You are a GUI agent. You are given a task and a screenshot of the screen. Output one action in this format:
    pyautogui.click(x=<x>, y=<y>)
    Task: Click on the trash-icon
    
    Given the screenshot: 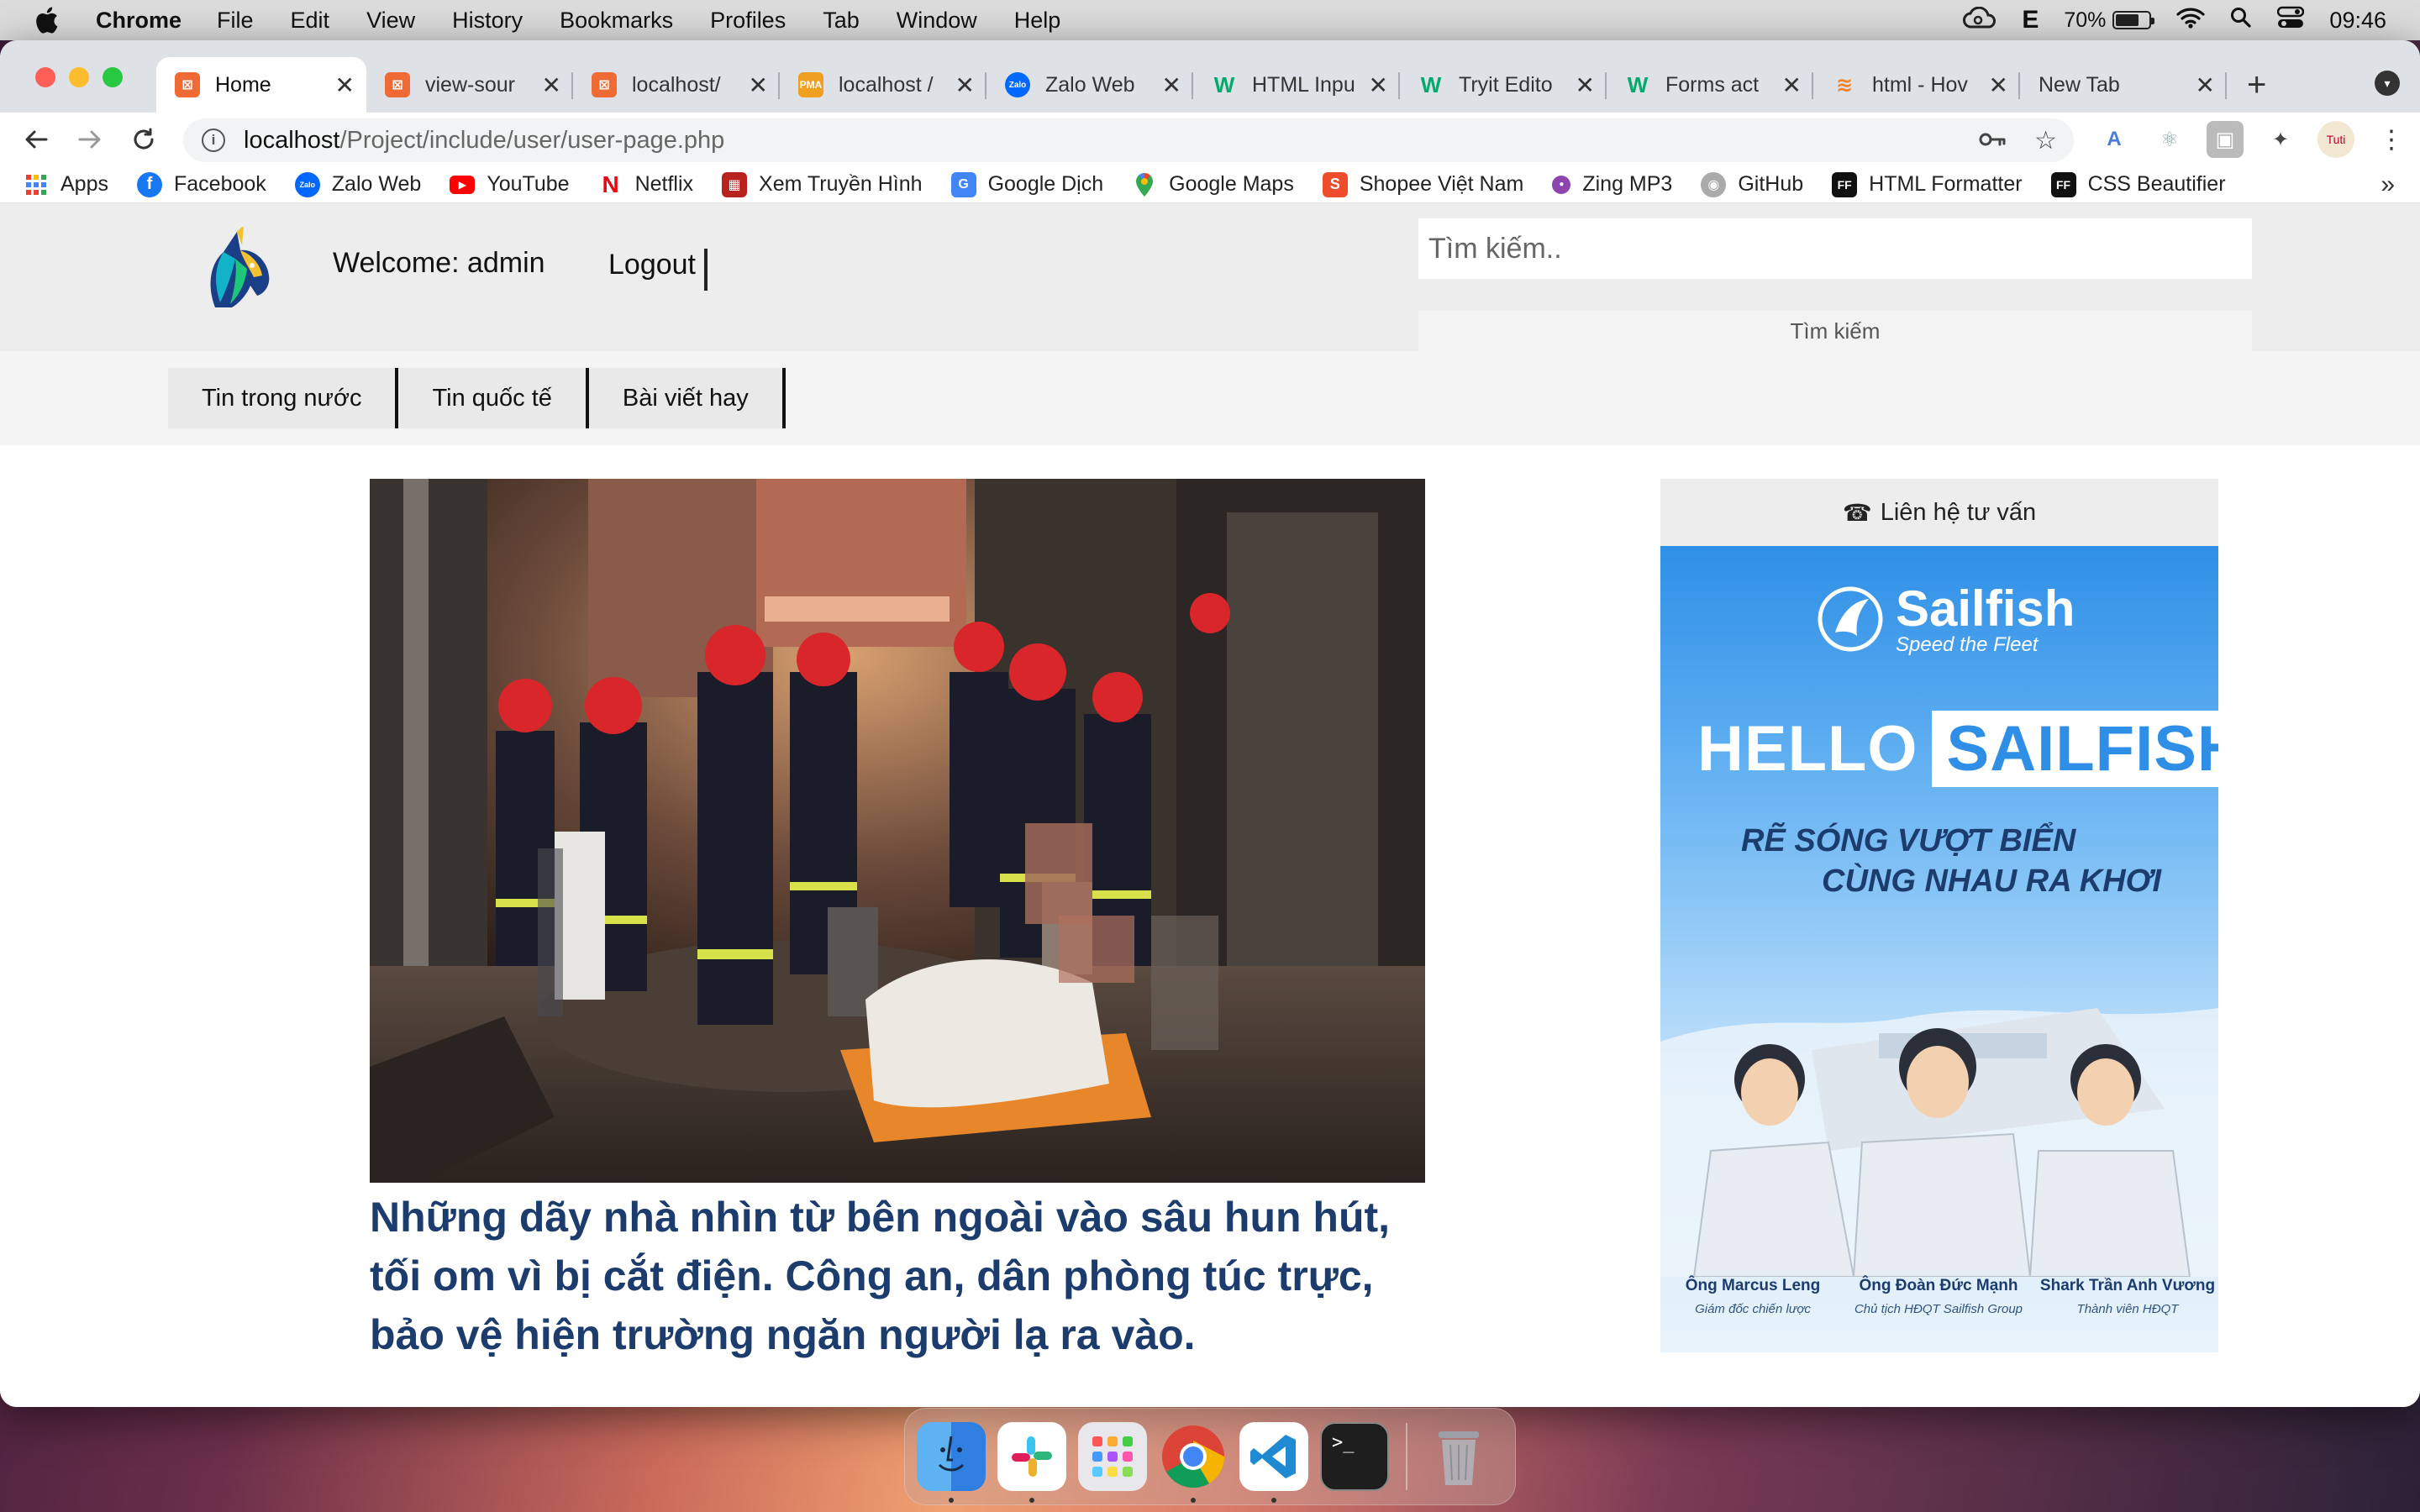 What is the action you would take?
    pyautogui.click(x=1458, y=1456)
    